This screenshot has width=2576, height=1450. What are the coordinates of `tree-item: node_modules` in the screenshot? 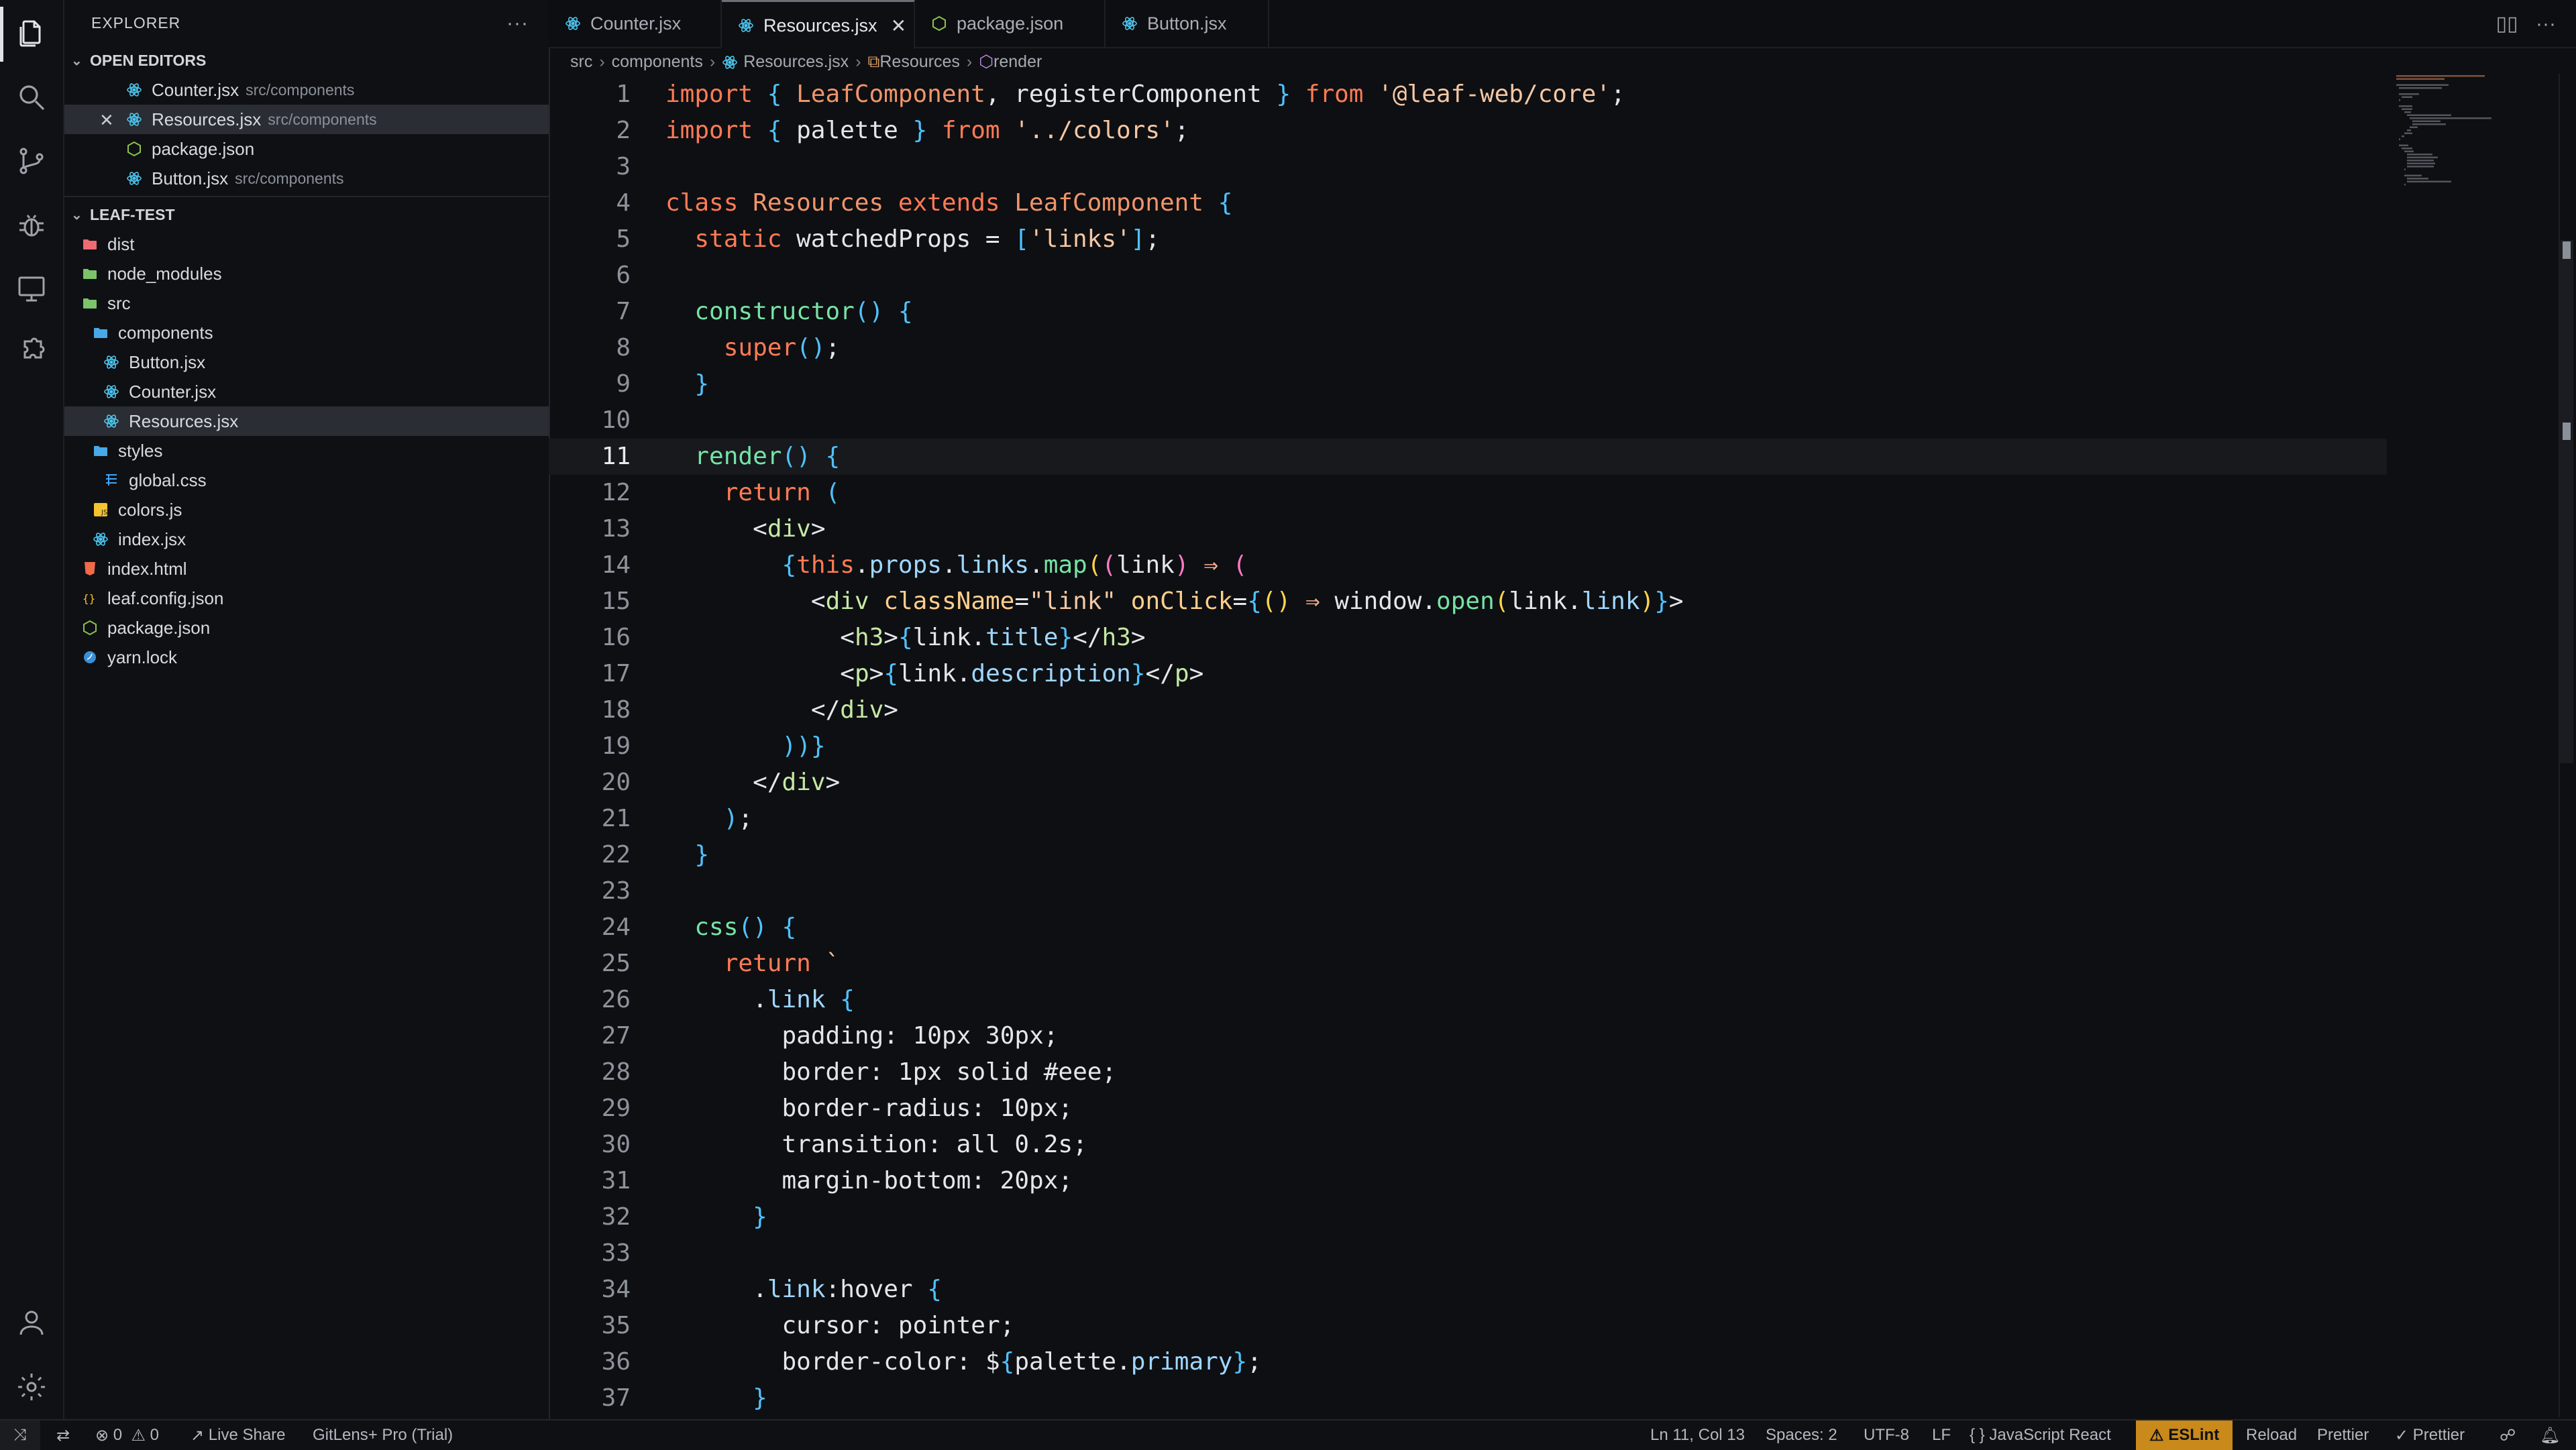 It's located at (306, 273).